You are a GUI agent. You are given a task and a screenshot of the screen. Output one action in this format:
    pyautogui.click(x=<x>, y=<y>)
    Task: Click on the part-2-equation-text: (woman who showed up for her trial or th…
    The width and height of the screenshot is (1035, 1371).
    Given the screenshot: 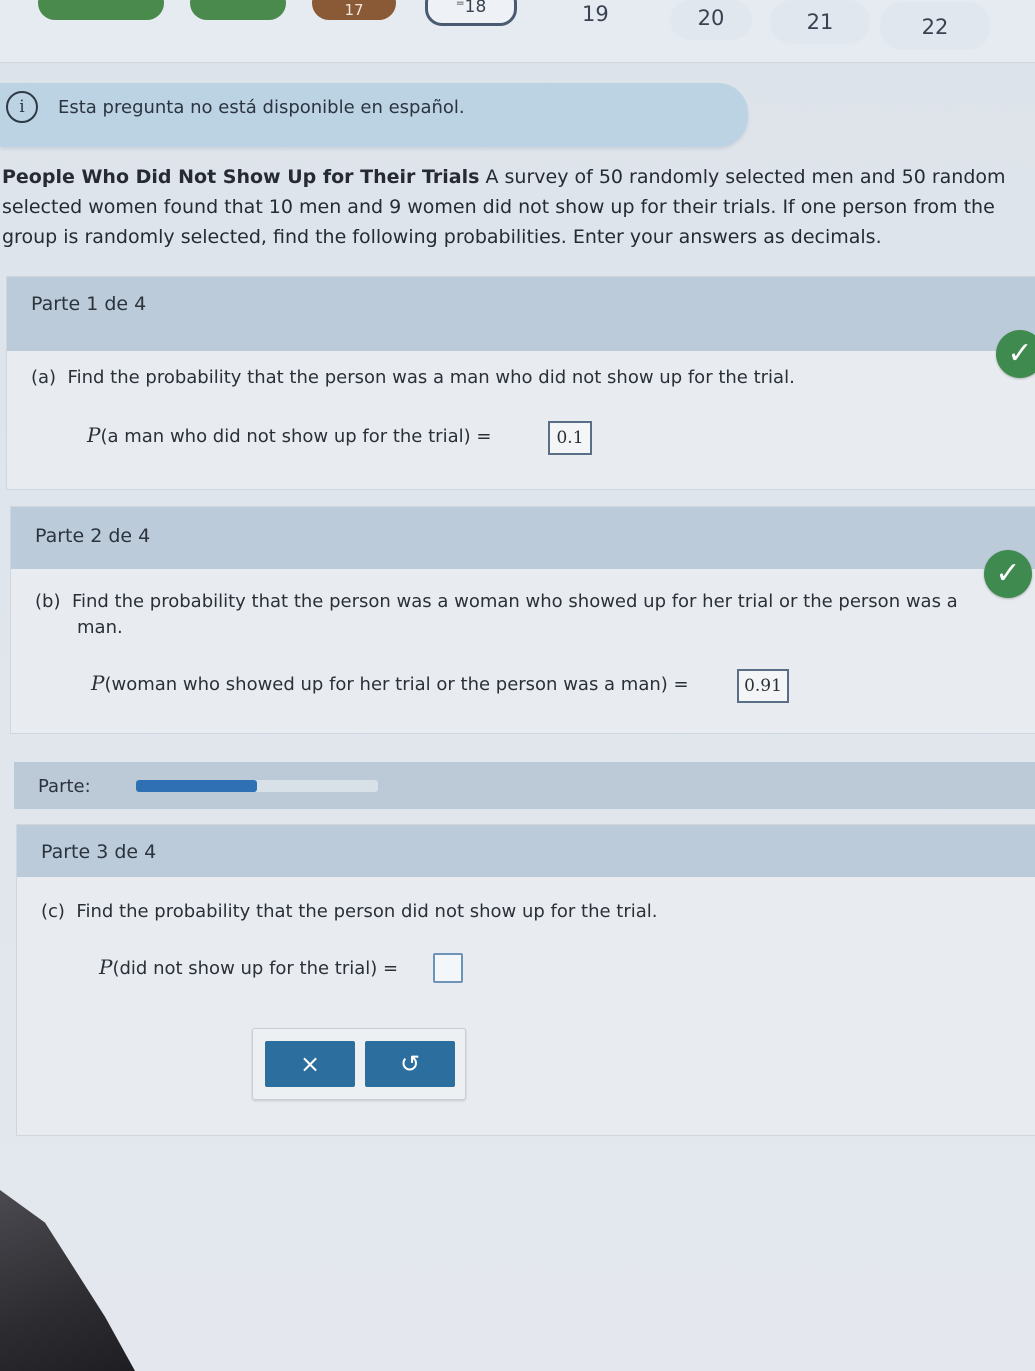 What is the action you would take?
    pyautogui.click(x=396, y=684)
    